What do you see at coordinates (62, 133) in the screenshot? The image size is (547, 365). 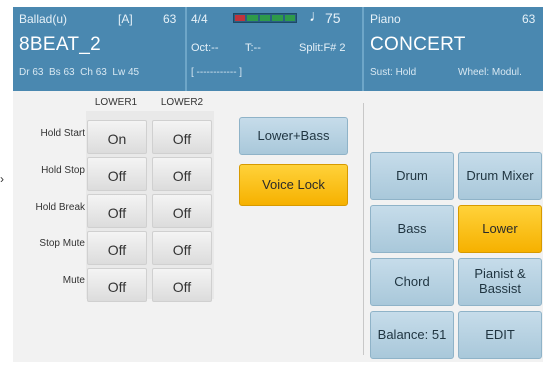 I see `row-label-hold-start: Hold Start` at bounding box center [62, 133].